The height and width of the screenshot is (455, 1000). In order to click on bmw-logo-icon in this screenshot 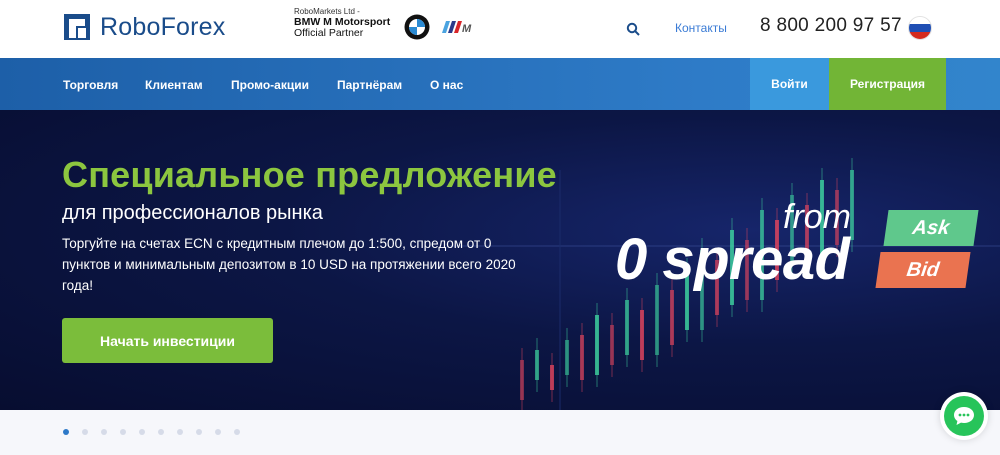, I will do `click(417, 27)`.